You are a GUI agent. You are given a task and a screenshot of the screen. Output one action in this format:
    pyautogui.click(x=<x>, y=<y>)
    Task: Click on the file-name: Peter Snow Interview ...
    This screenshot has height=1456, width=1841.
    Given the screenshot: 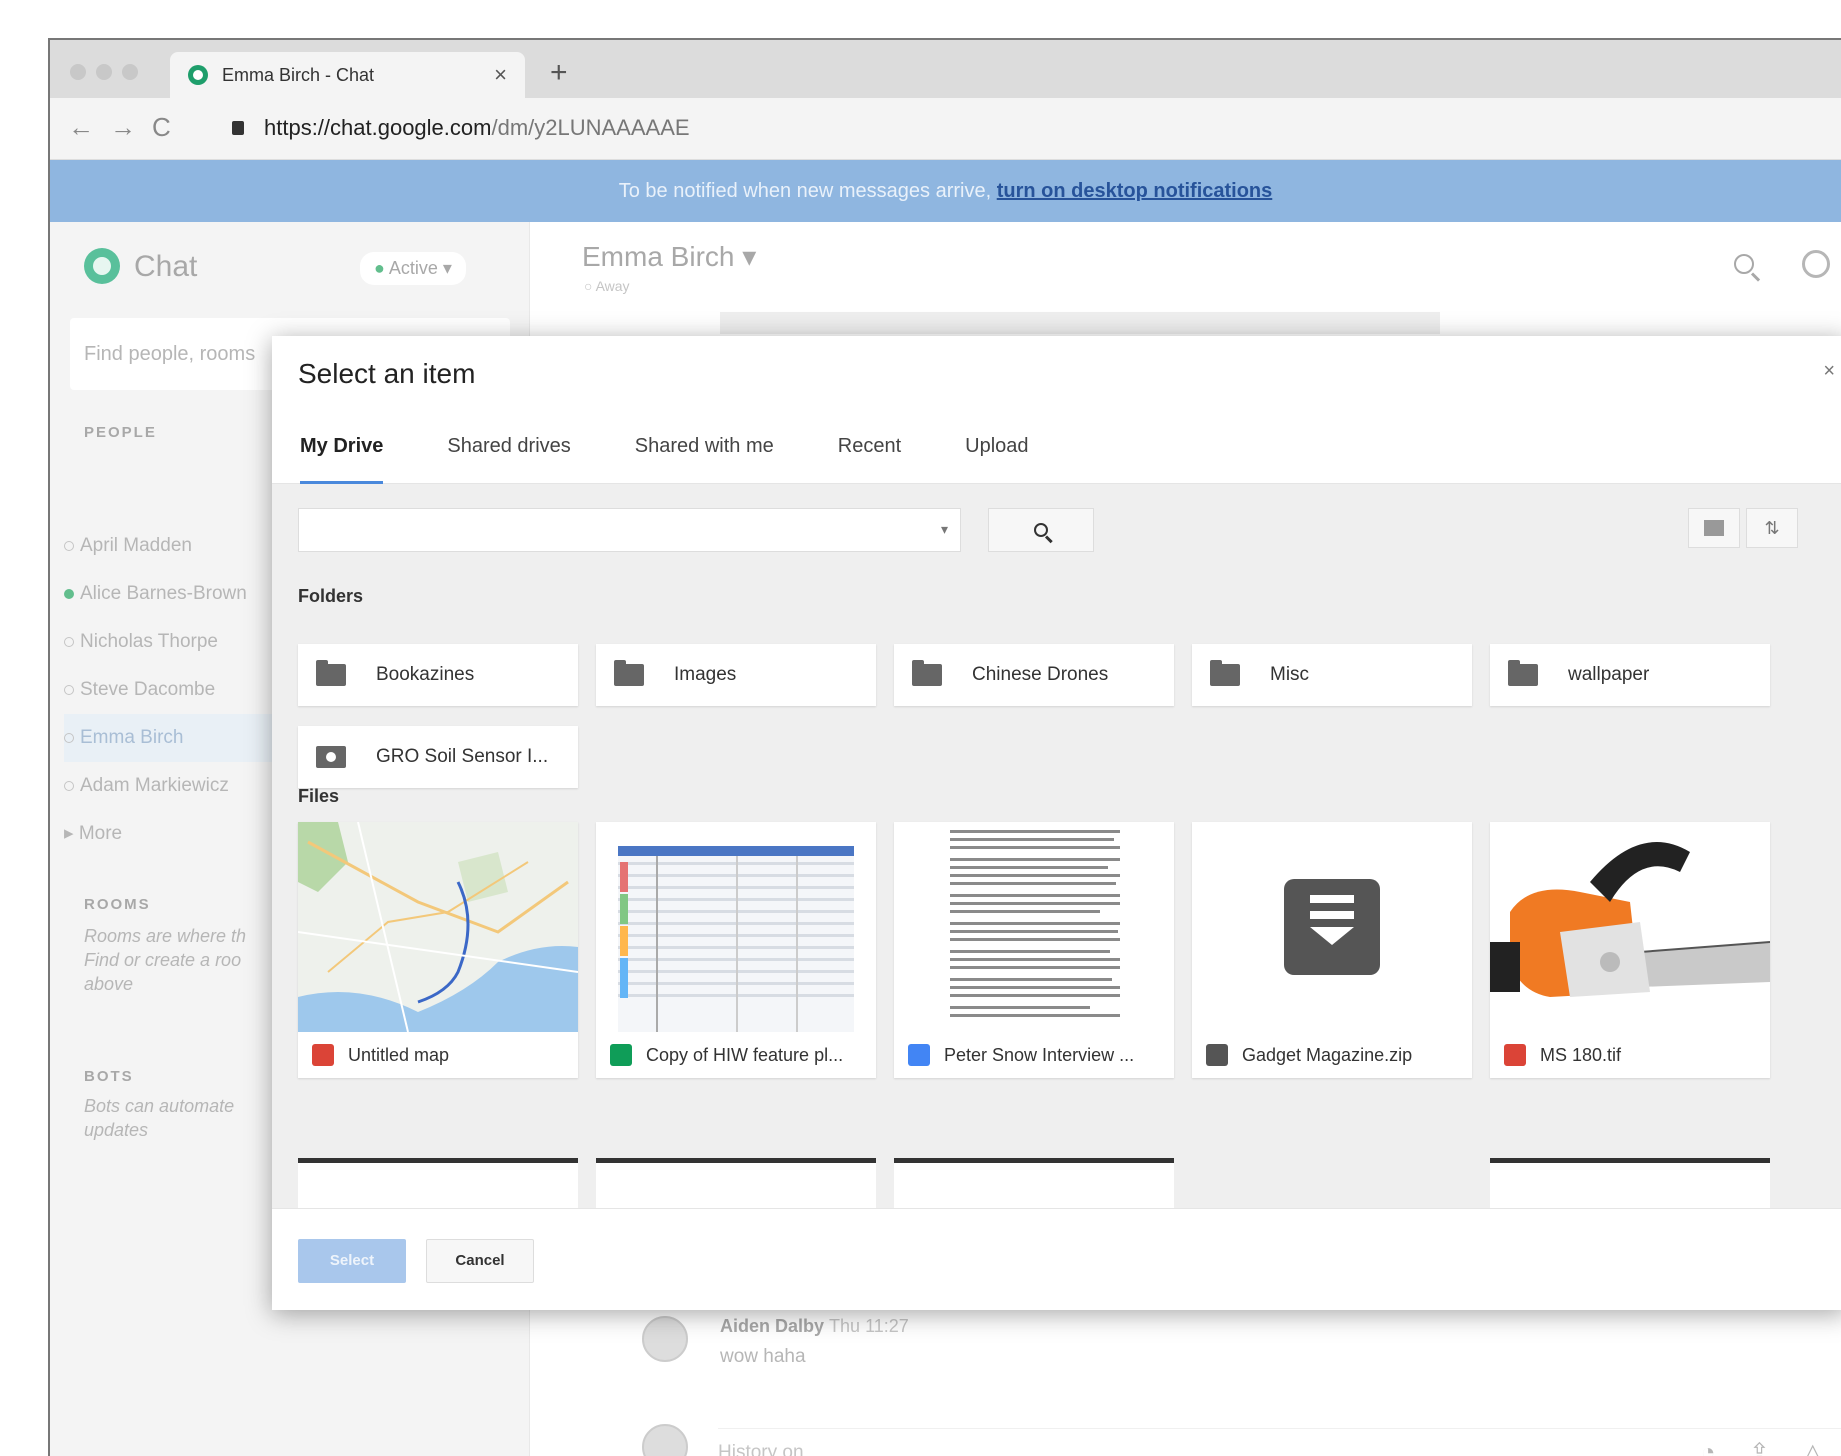 What is the action you would take?
    pyautogui.click(x=1039, y=1054)
    